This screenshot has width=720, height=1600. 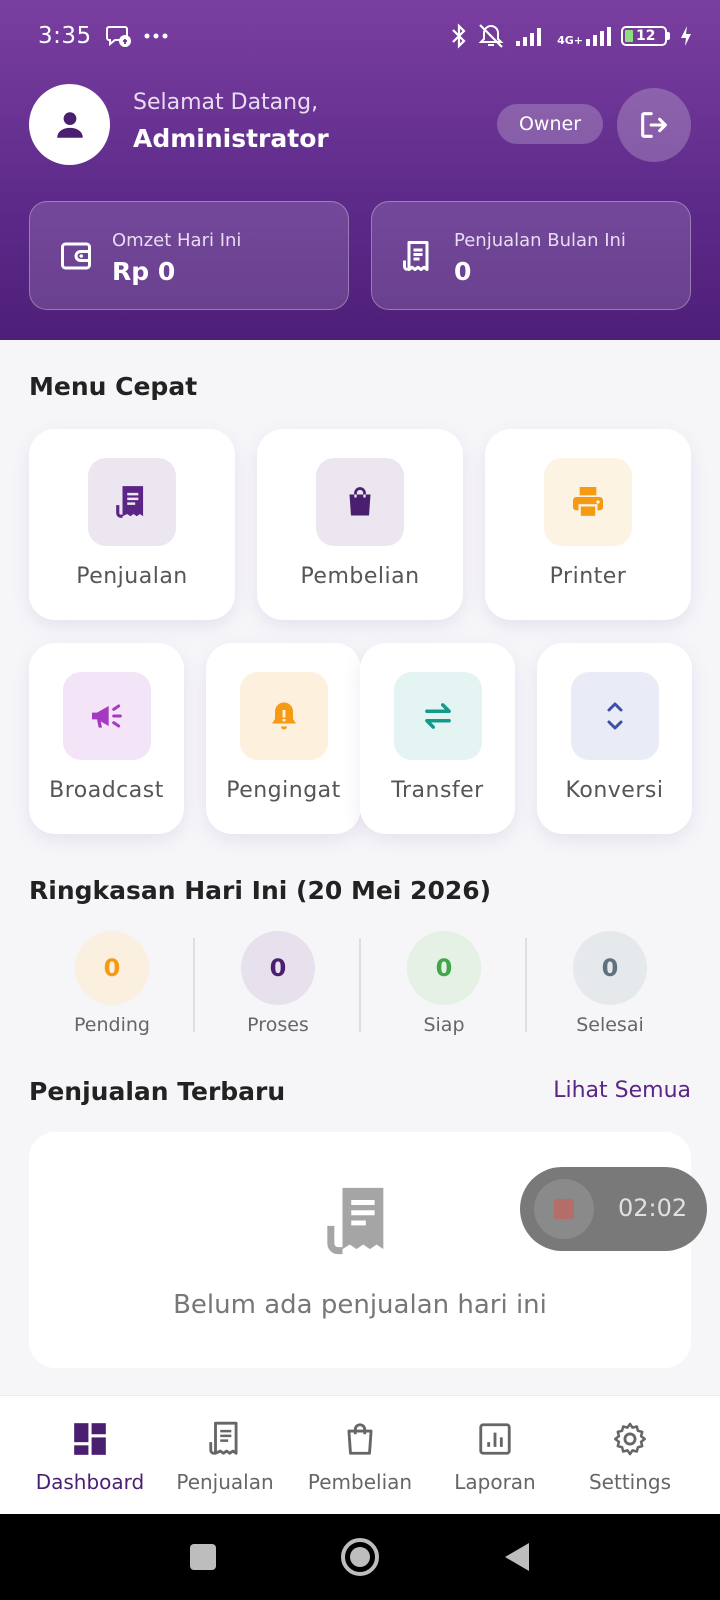 I want to click on network-type: 4G+, so click(x=570, y=40).